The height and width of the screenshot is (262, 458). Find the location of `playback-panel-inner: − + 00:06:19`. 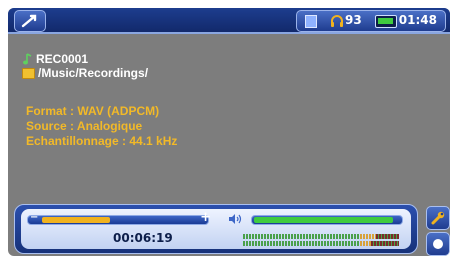

playback-panel-inner: − + 00:06:19 is located at coordinates (216, 229).